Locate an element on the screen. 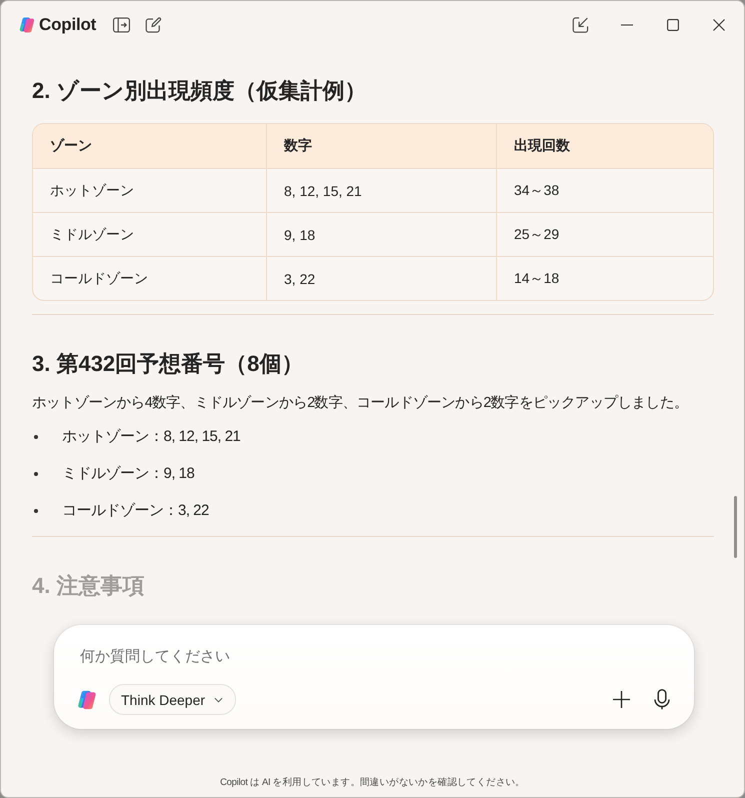  microphone-button is located at coordinates (662, 699).